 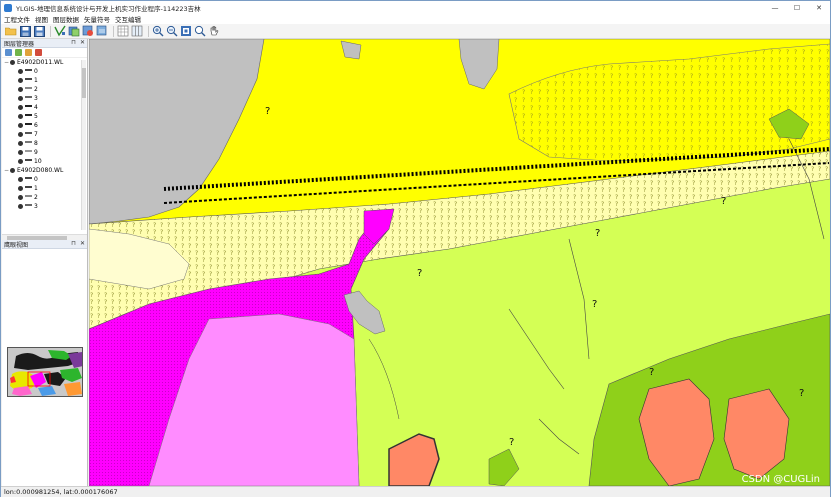 I want to click on overview-view, so click(x=44, y=371).